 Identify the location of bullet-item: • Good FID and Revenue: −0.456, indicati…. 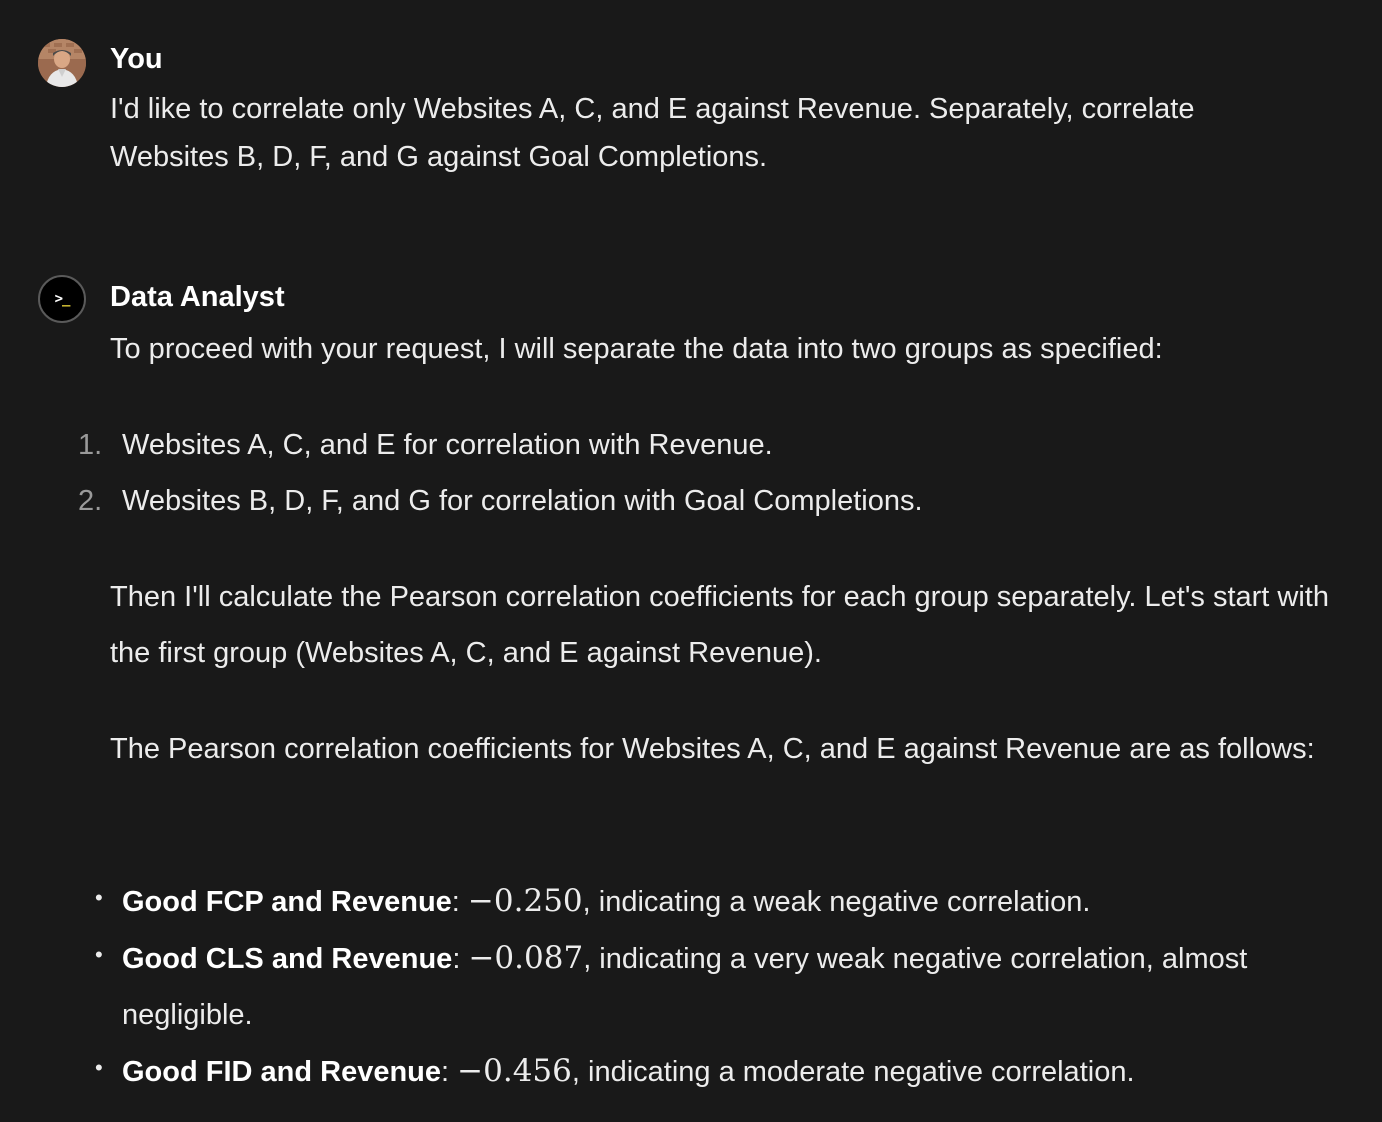
(691, 1071).